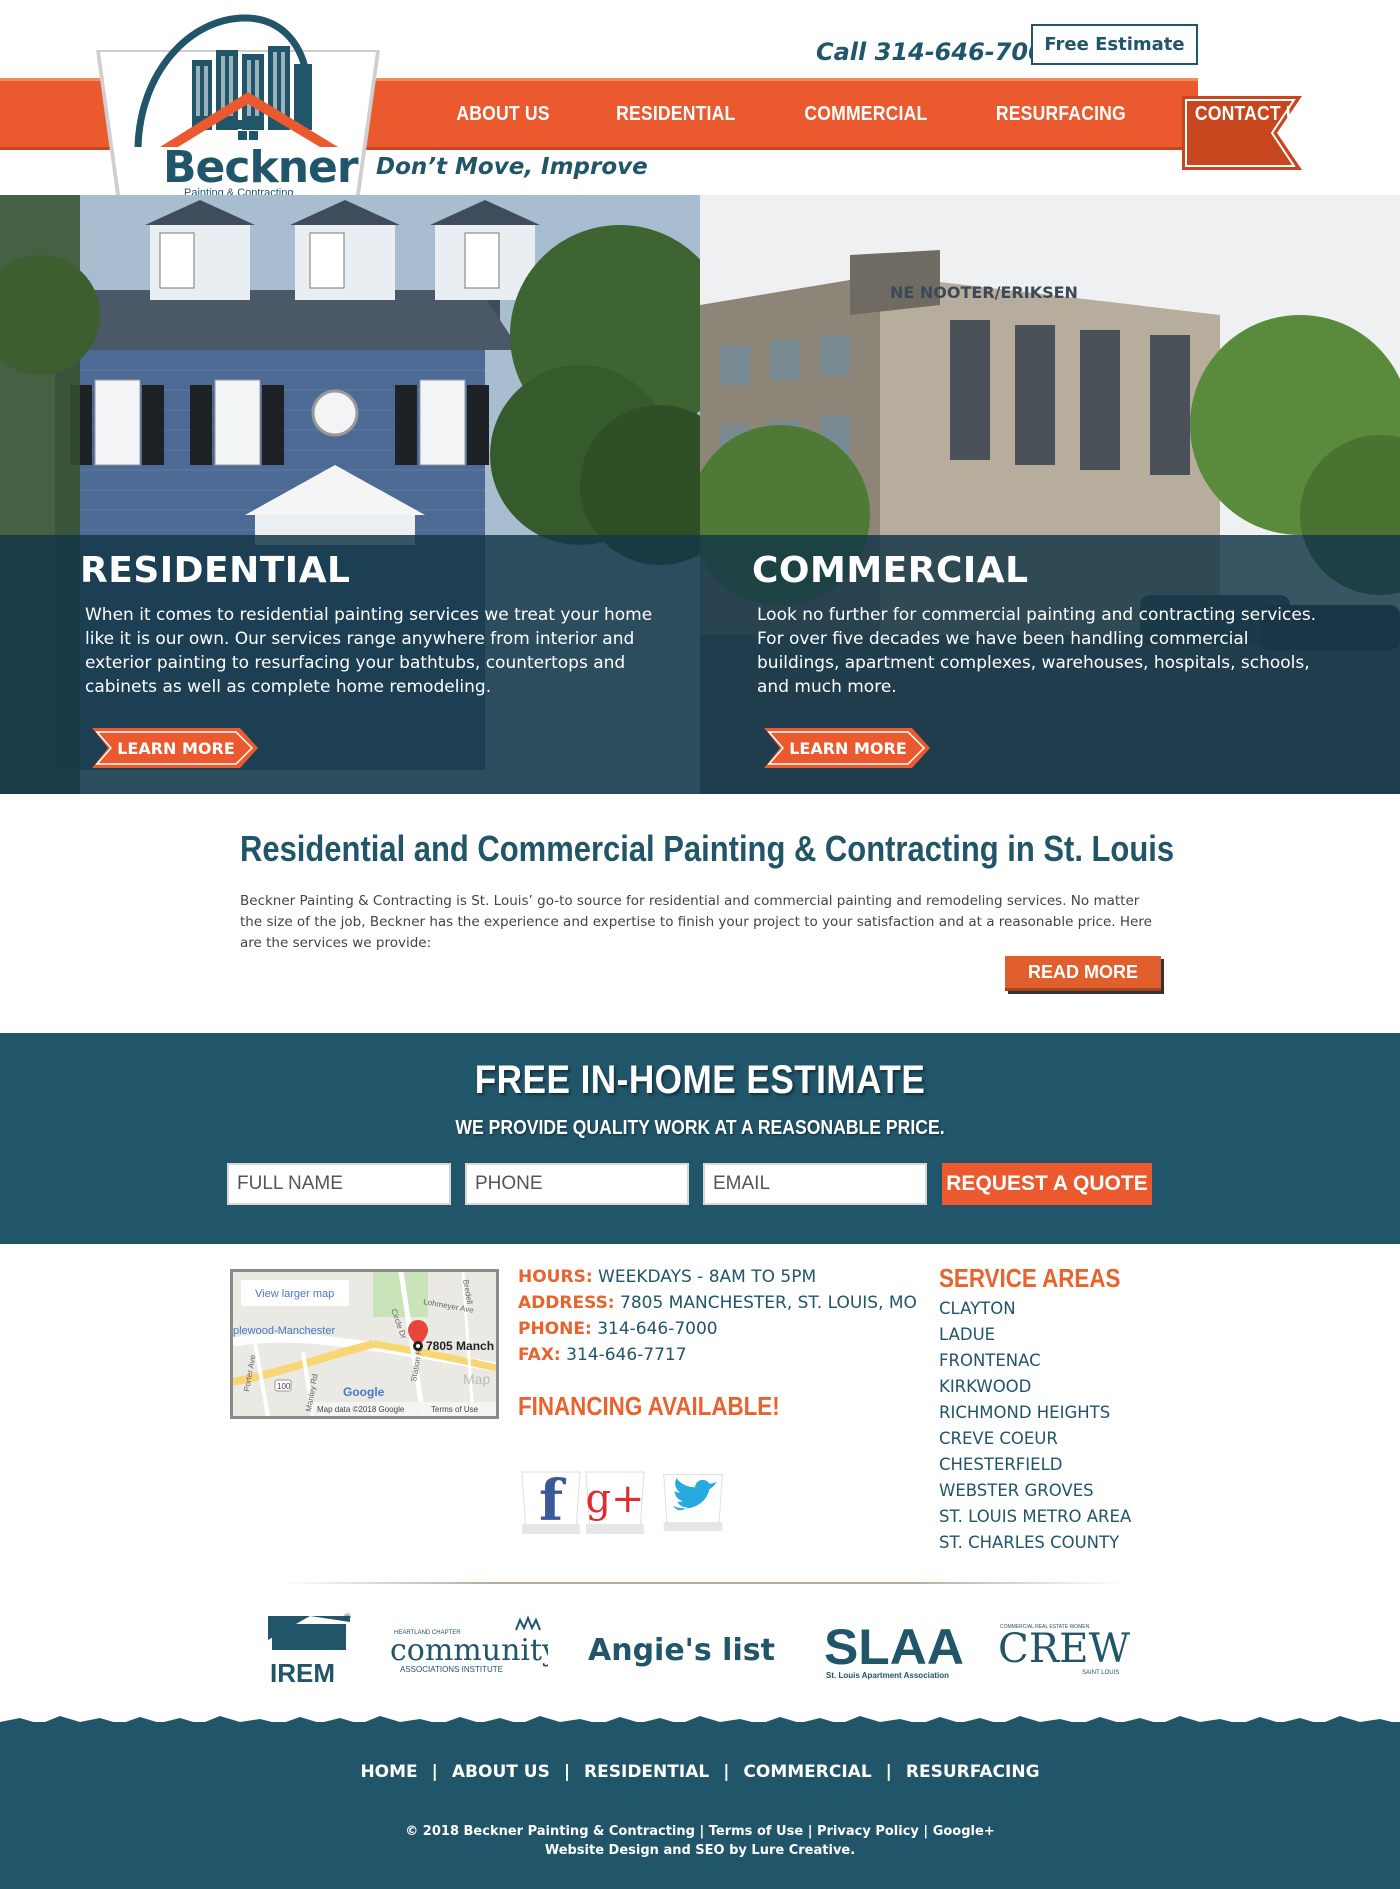  What do you see at coordinates (503, 114) in the screenshot?
I see `nav-about-us: ABOUT US` at bounding box center [503, 114].